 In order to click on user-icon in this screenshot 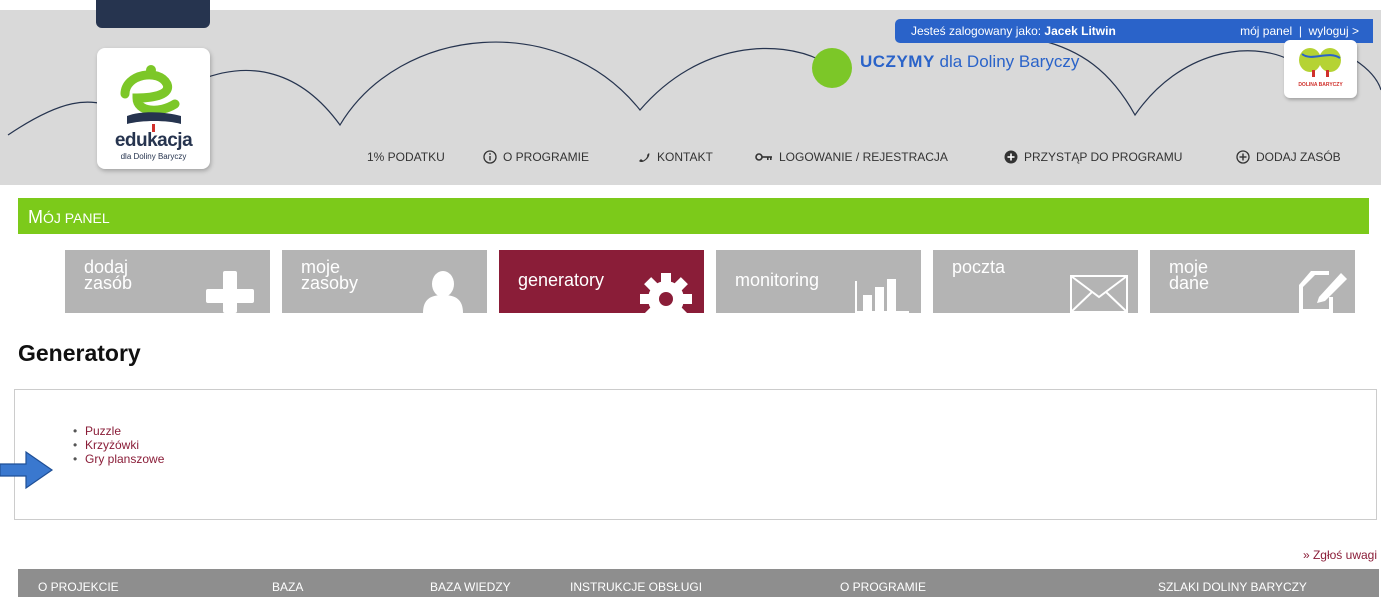, I will do `click(443, 292)`.